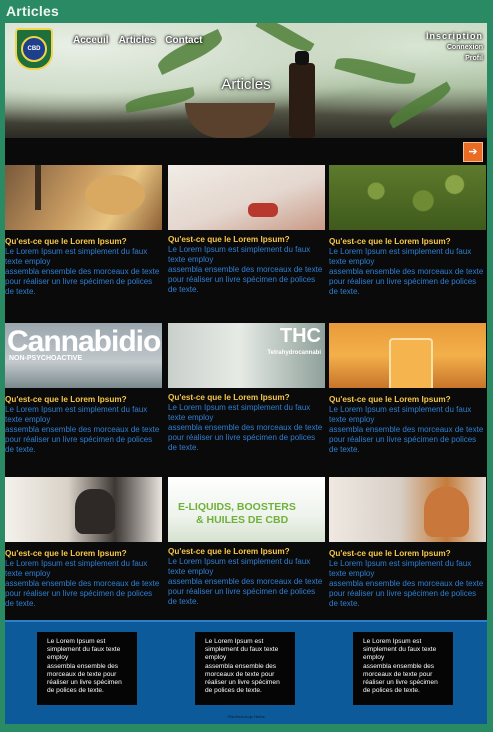  What do you see at coordinates (294, 353) in the screenshot?
I see `thc-subtitle-overlay: Tetrahydrocannabi` at bounding box center [294, 353].